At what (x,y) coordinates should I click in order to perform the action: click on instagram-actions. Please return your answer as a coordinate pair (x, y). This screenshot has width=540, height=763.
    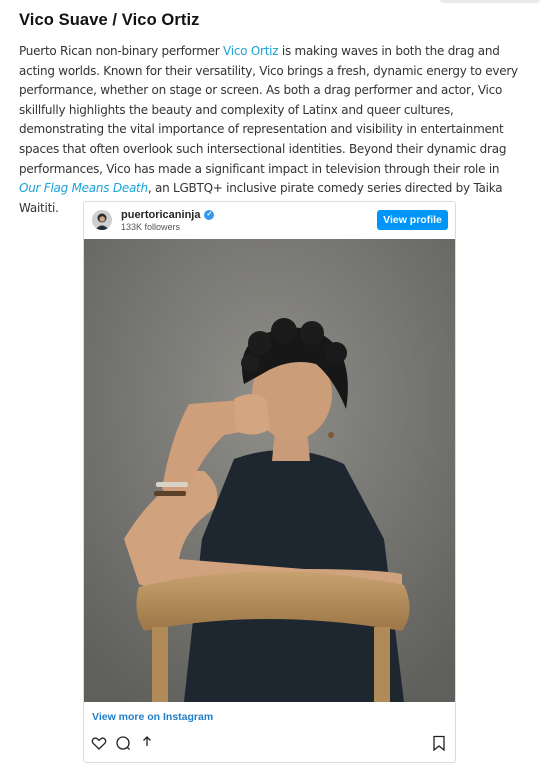
    Looking at the image, I should click on (269, 743).